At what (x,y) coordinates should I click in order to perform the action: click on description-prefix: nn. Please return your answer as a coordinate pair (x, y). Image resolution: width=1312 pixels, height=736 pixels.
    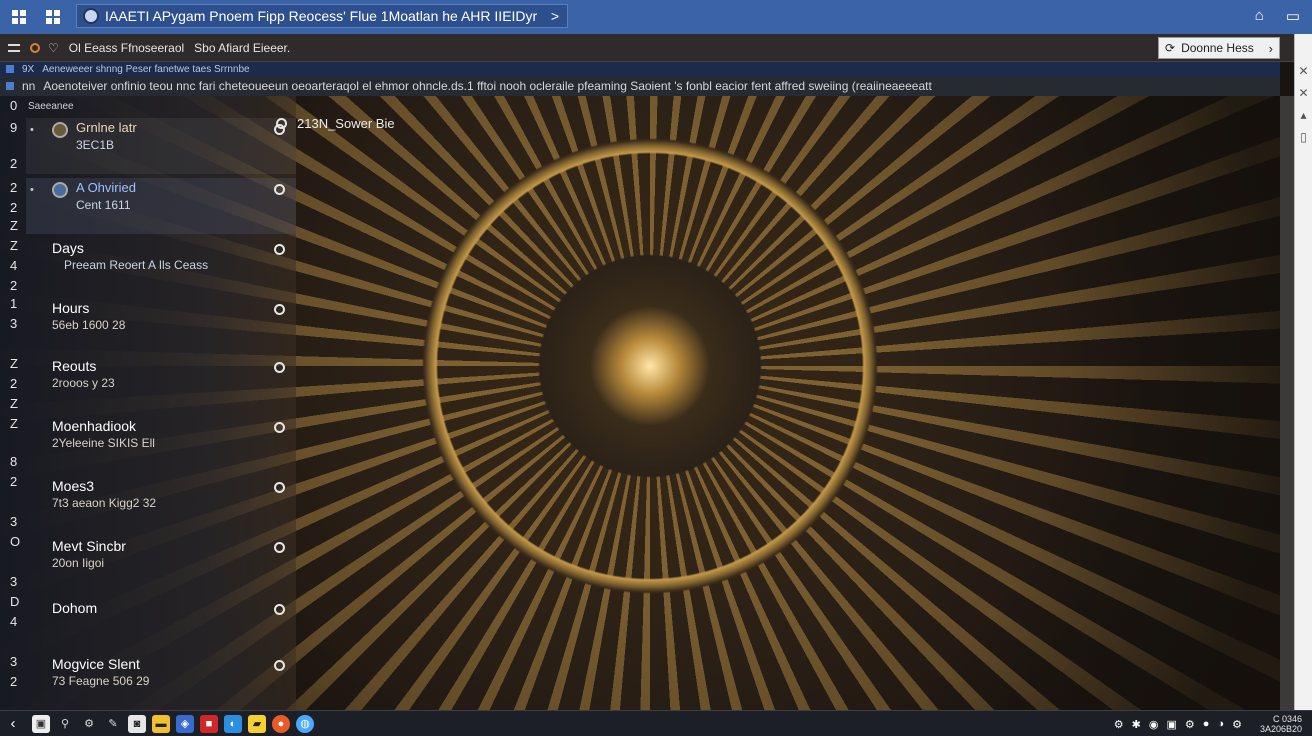
    Looking at the image, I should click on (29, 86).